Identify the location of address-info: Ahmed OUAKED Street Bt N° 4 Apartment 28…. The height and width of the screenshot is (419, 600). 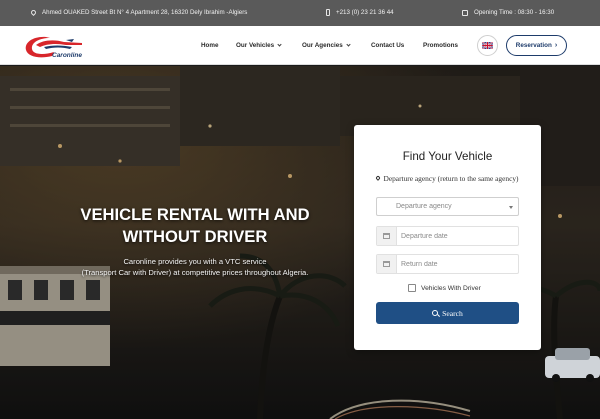
(138, 12).